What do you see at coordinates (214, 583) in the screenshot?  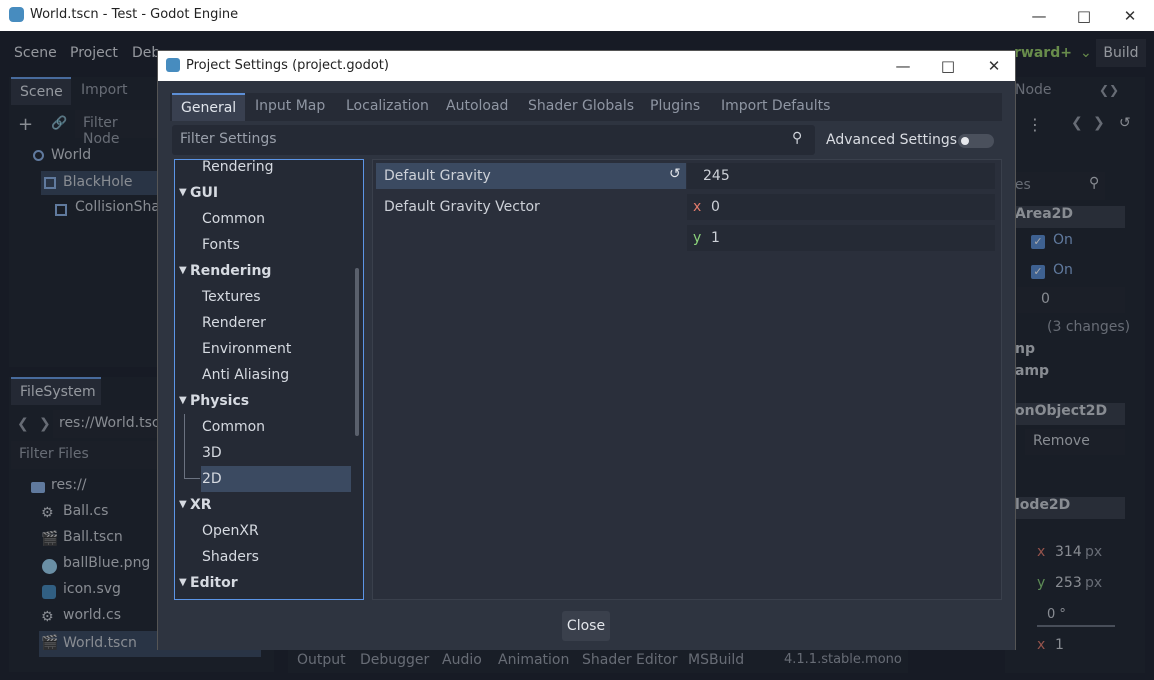 I see `tree-cat-editor: Editor` at bounding box center [214, 583].